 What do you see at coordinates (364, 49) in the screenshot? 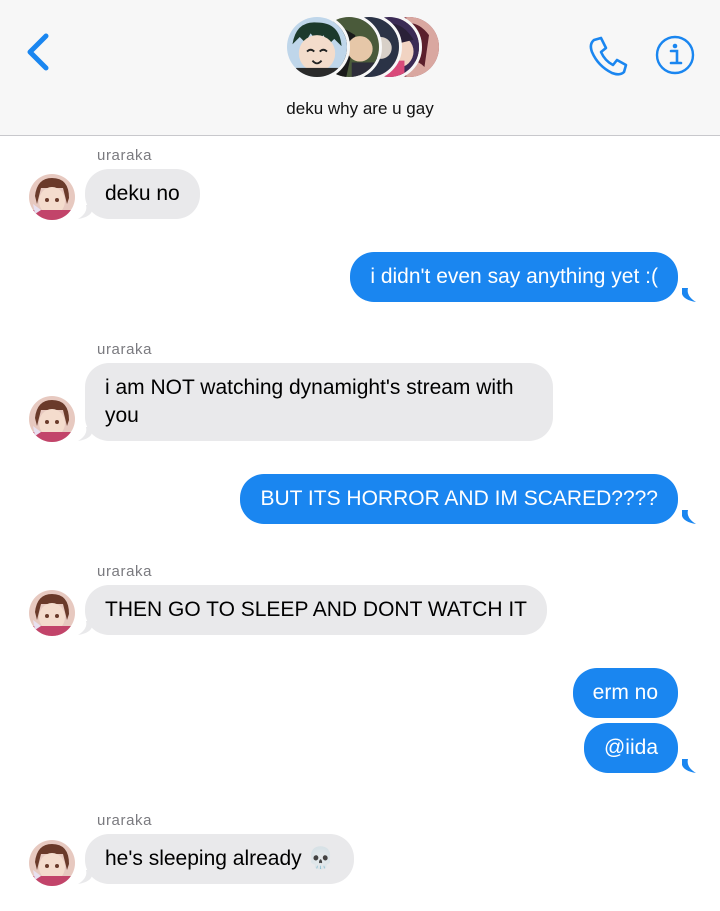
I see `group-avatars` at bounding box center [364, 49].